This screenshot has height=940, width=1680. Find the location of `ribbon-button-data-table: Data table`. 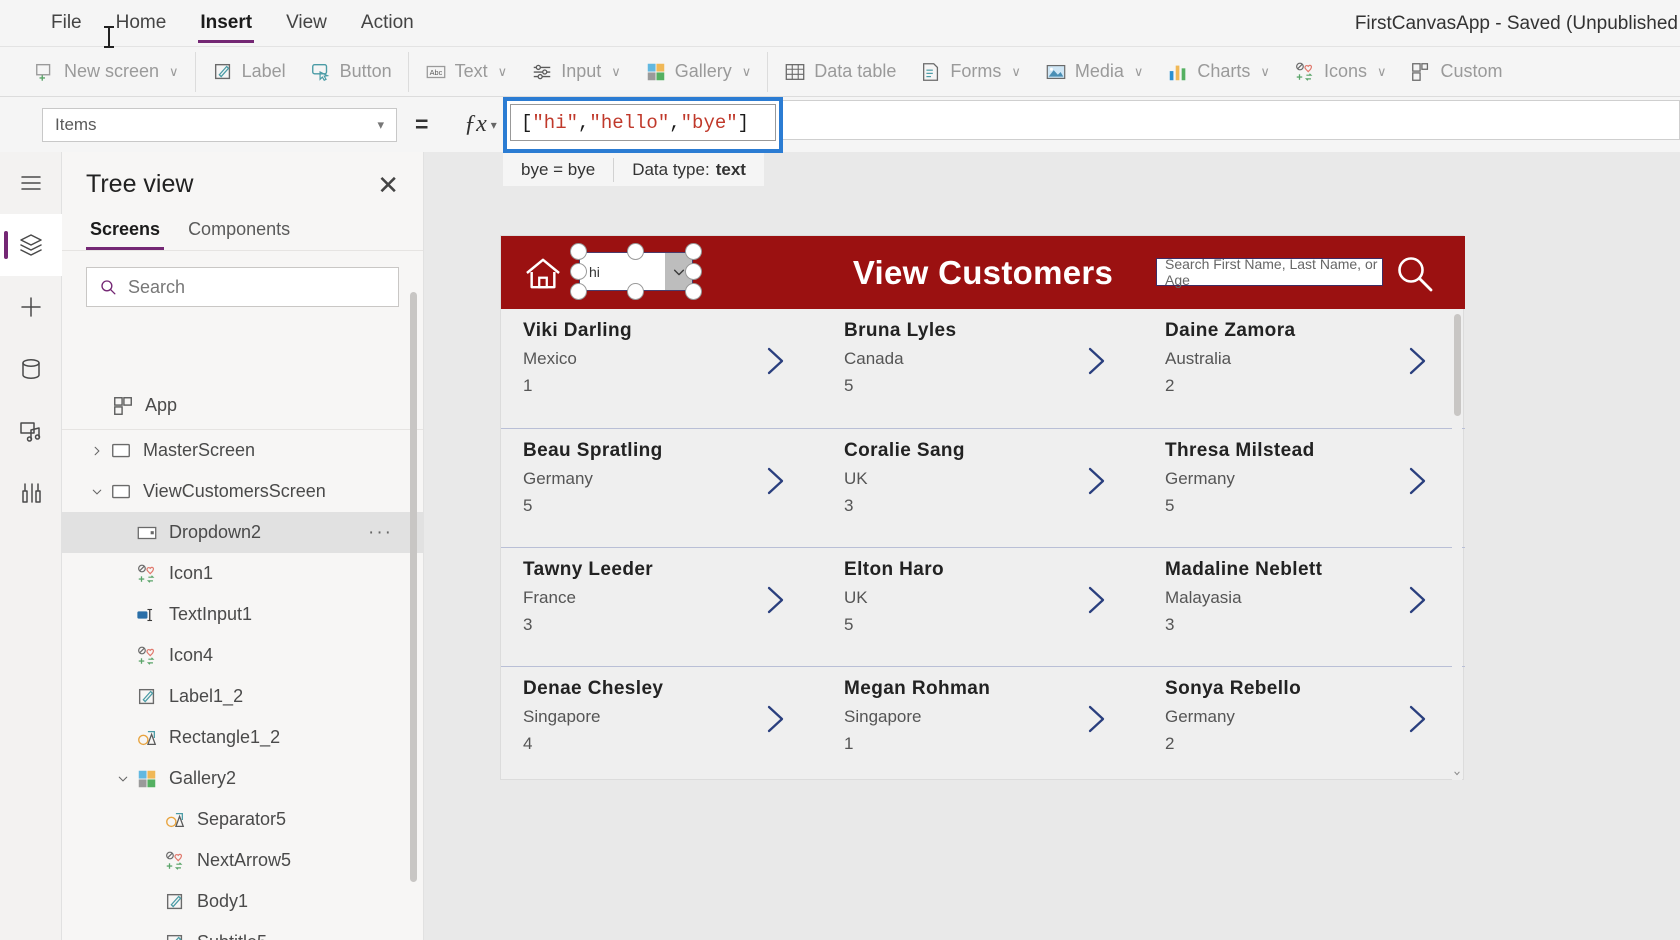

ribbon-button-data-table: Data table is located at coordinates (840, 72).